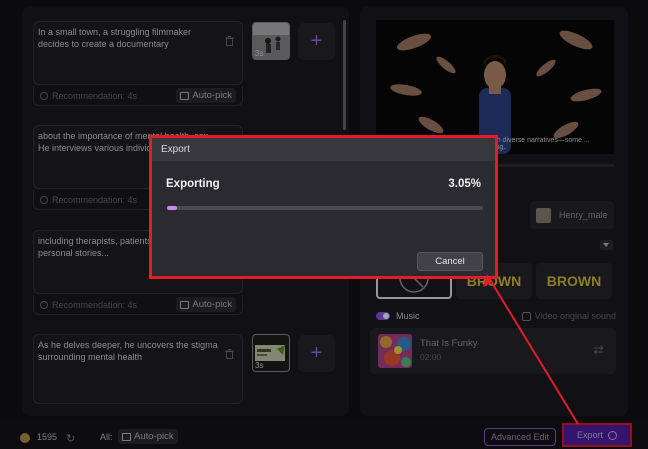  Describe the element at coordinates (193, 184) in the screenshot. I see `export-status: Exporting` at that location.